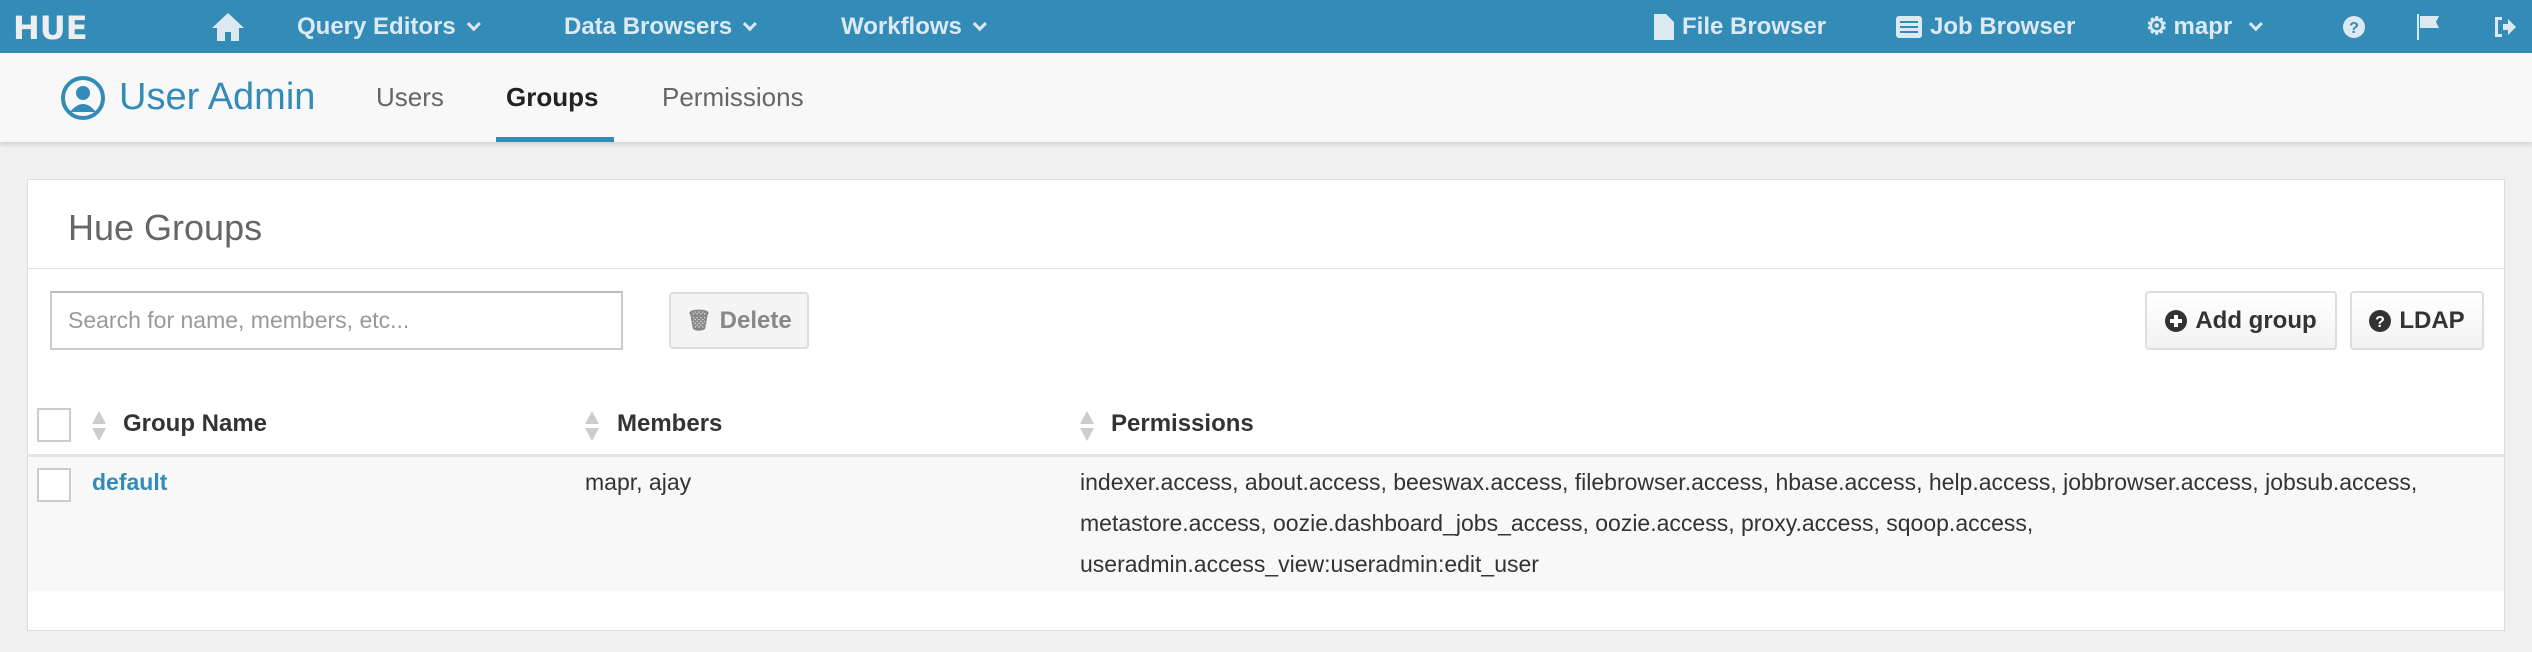  I want to click on data-browsers-menu: Data Browsers, so click(660, 26).